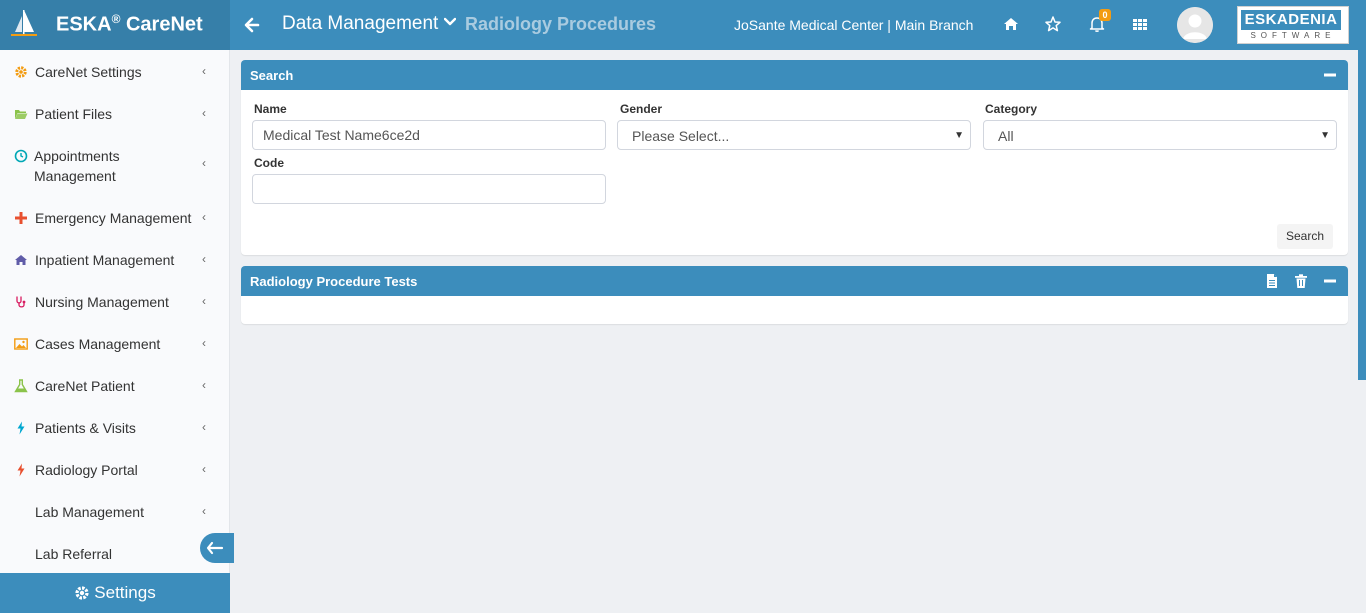  What do you see at coordinates (641, 109) in the screenshot?
I see `gender-label: Gender` at bounding box center [641, 109].